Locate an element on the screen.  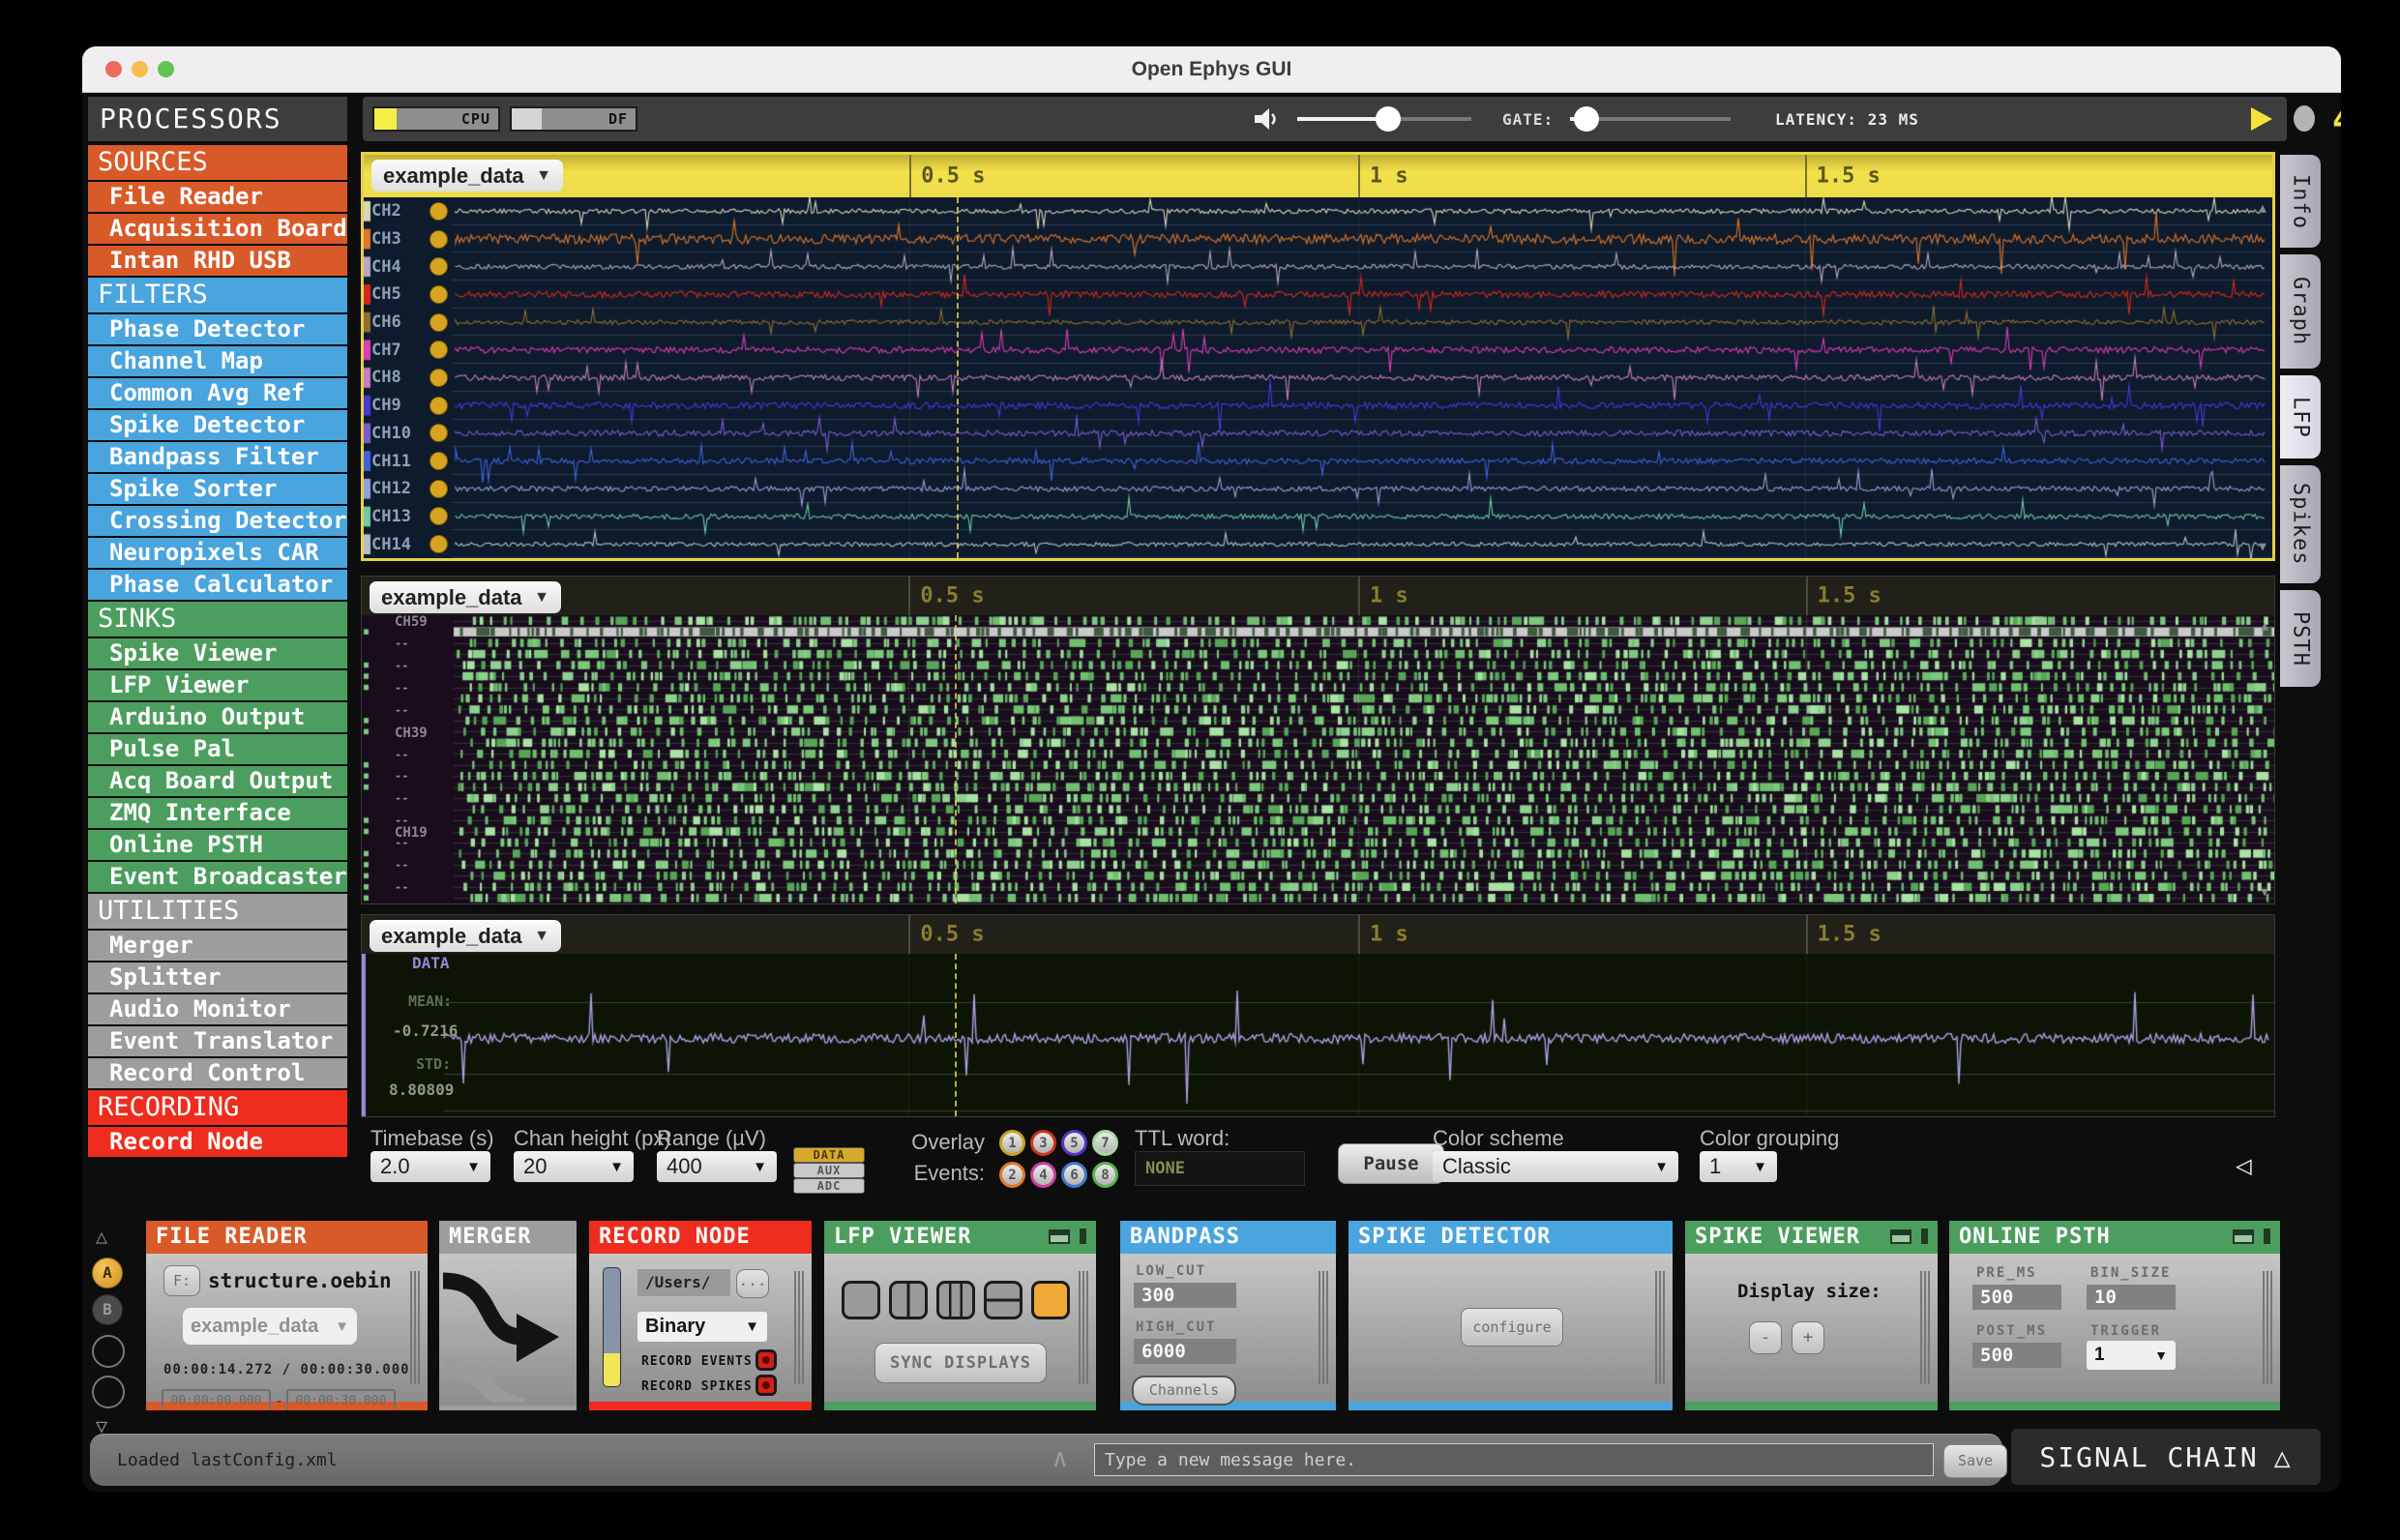
pin-tab-icon is located at coordinates (1924, 1236).